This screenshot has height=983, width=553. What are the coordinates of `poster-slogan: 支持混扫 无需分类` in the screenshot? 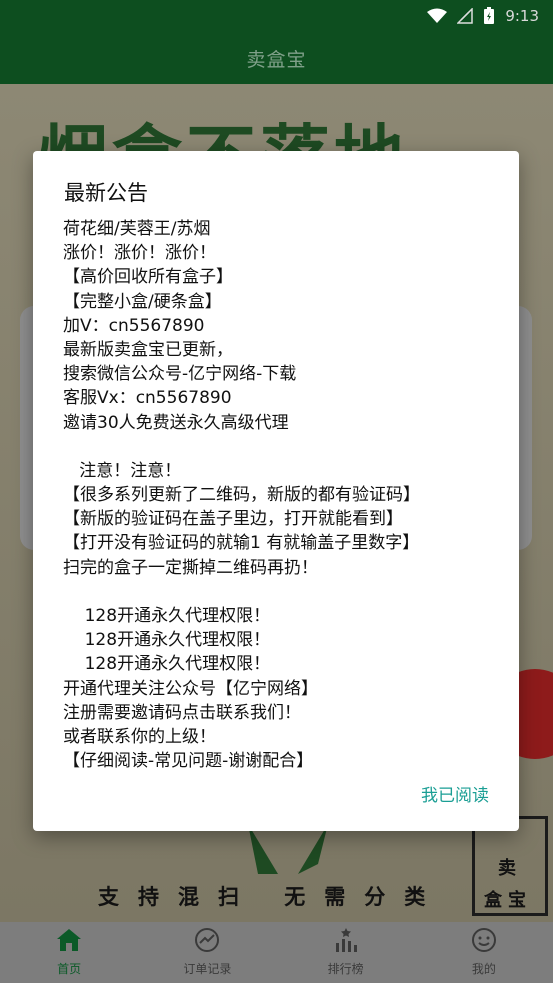 It's located at (271, 897).